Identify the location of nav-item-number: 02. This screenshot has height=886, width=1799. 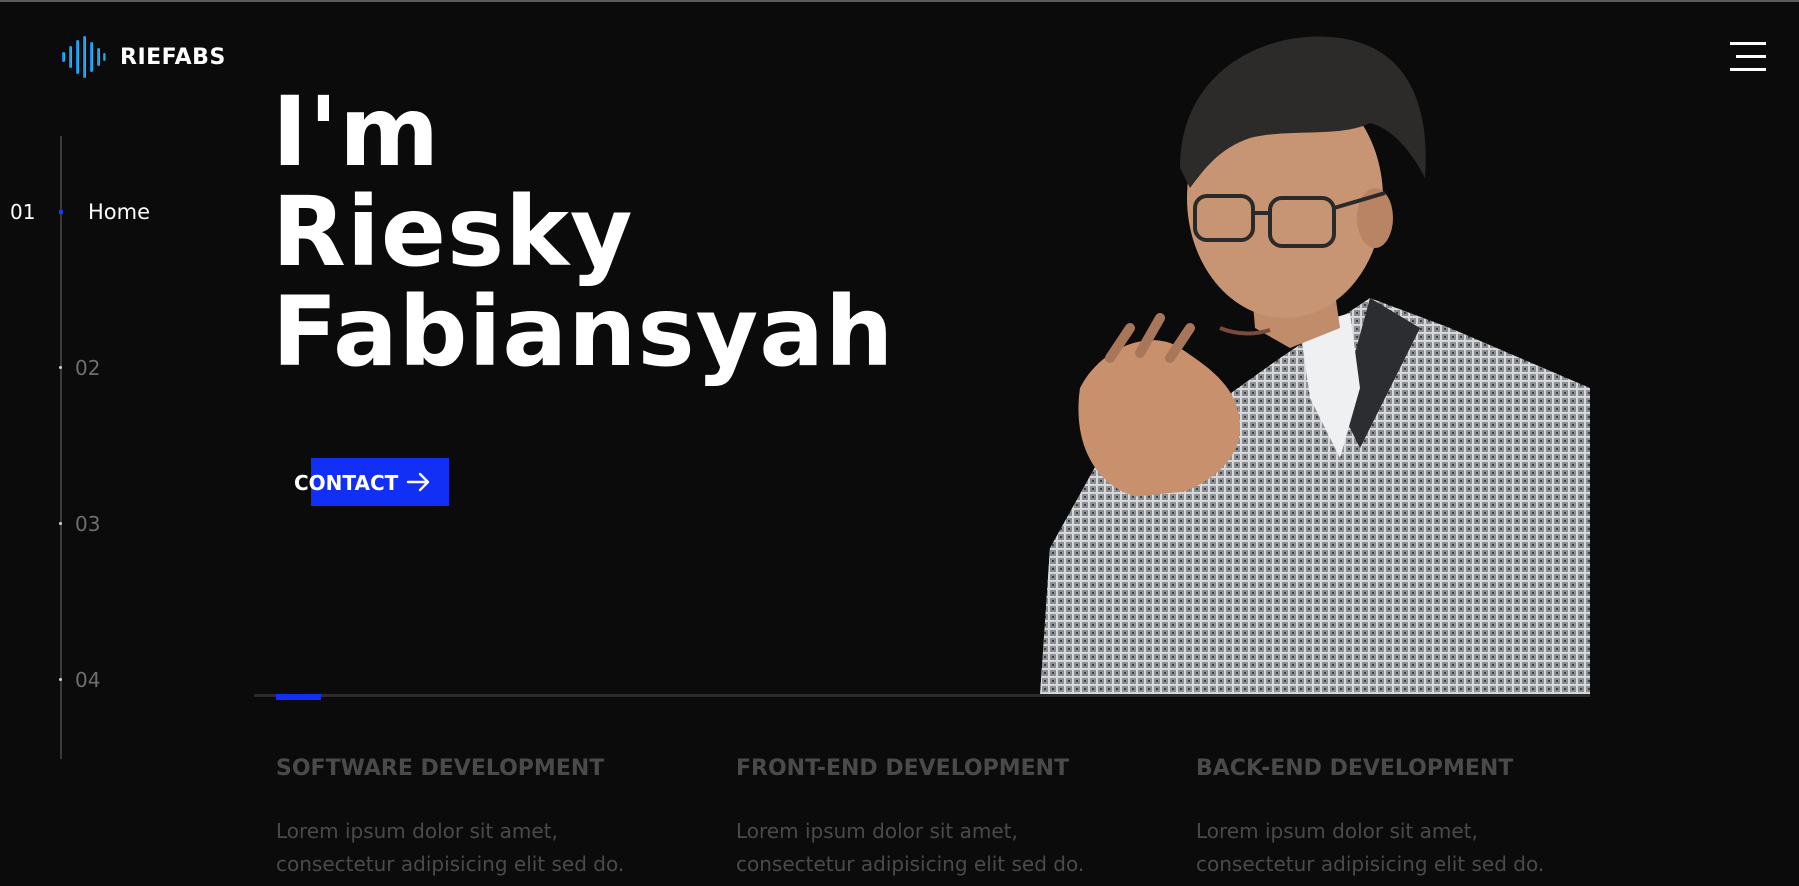
(88, 368).